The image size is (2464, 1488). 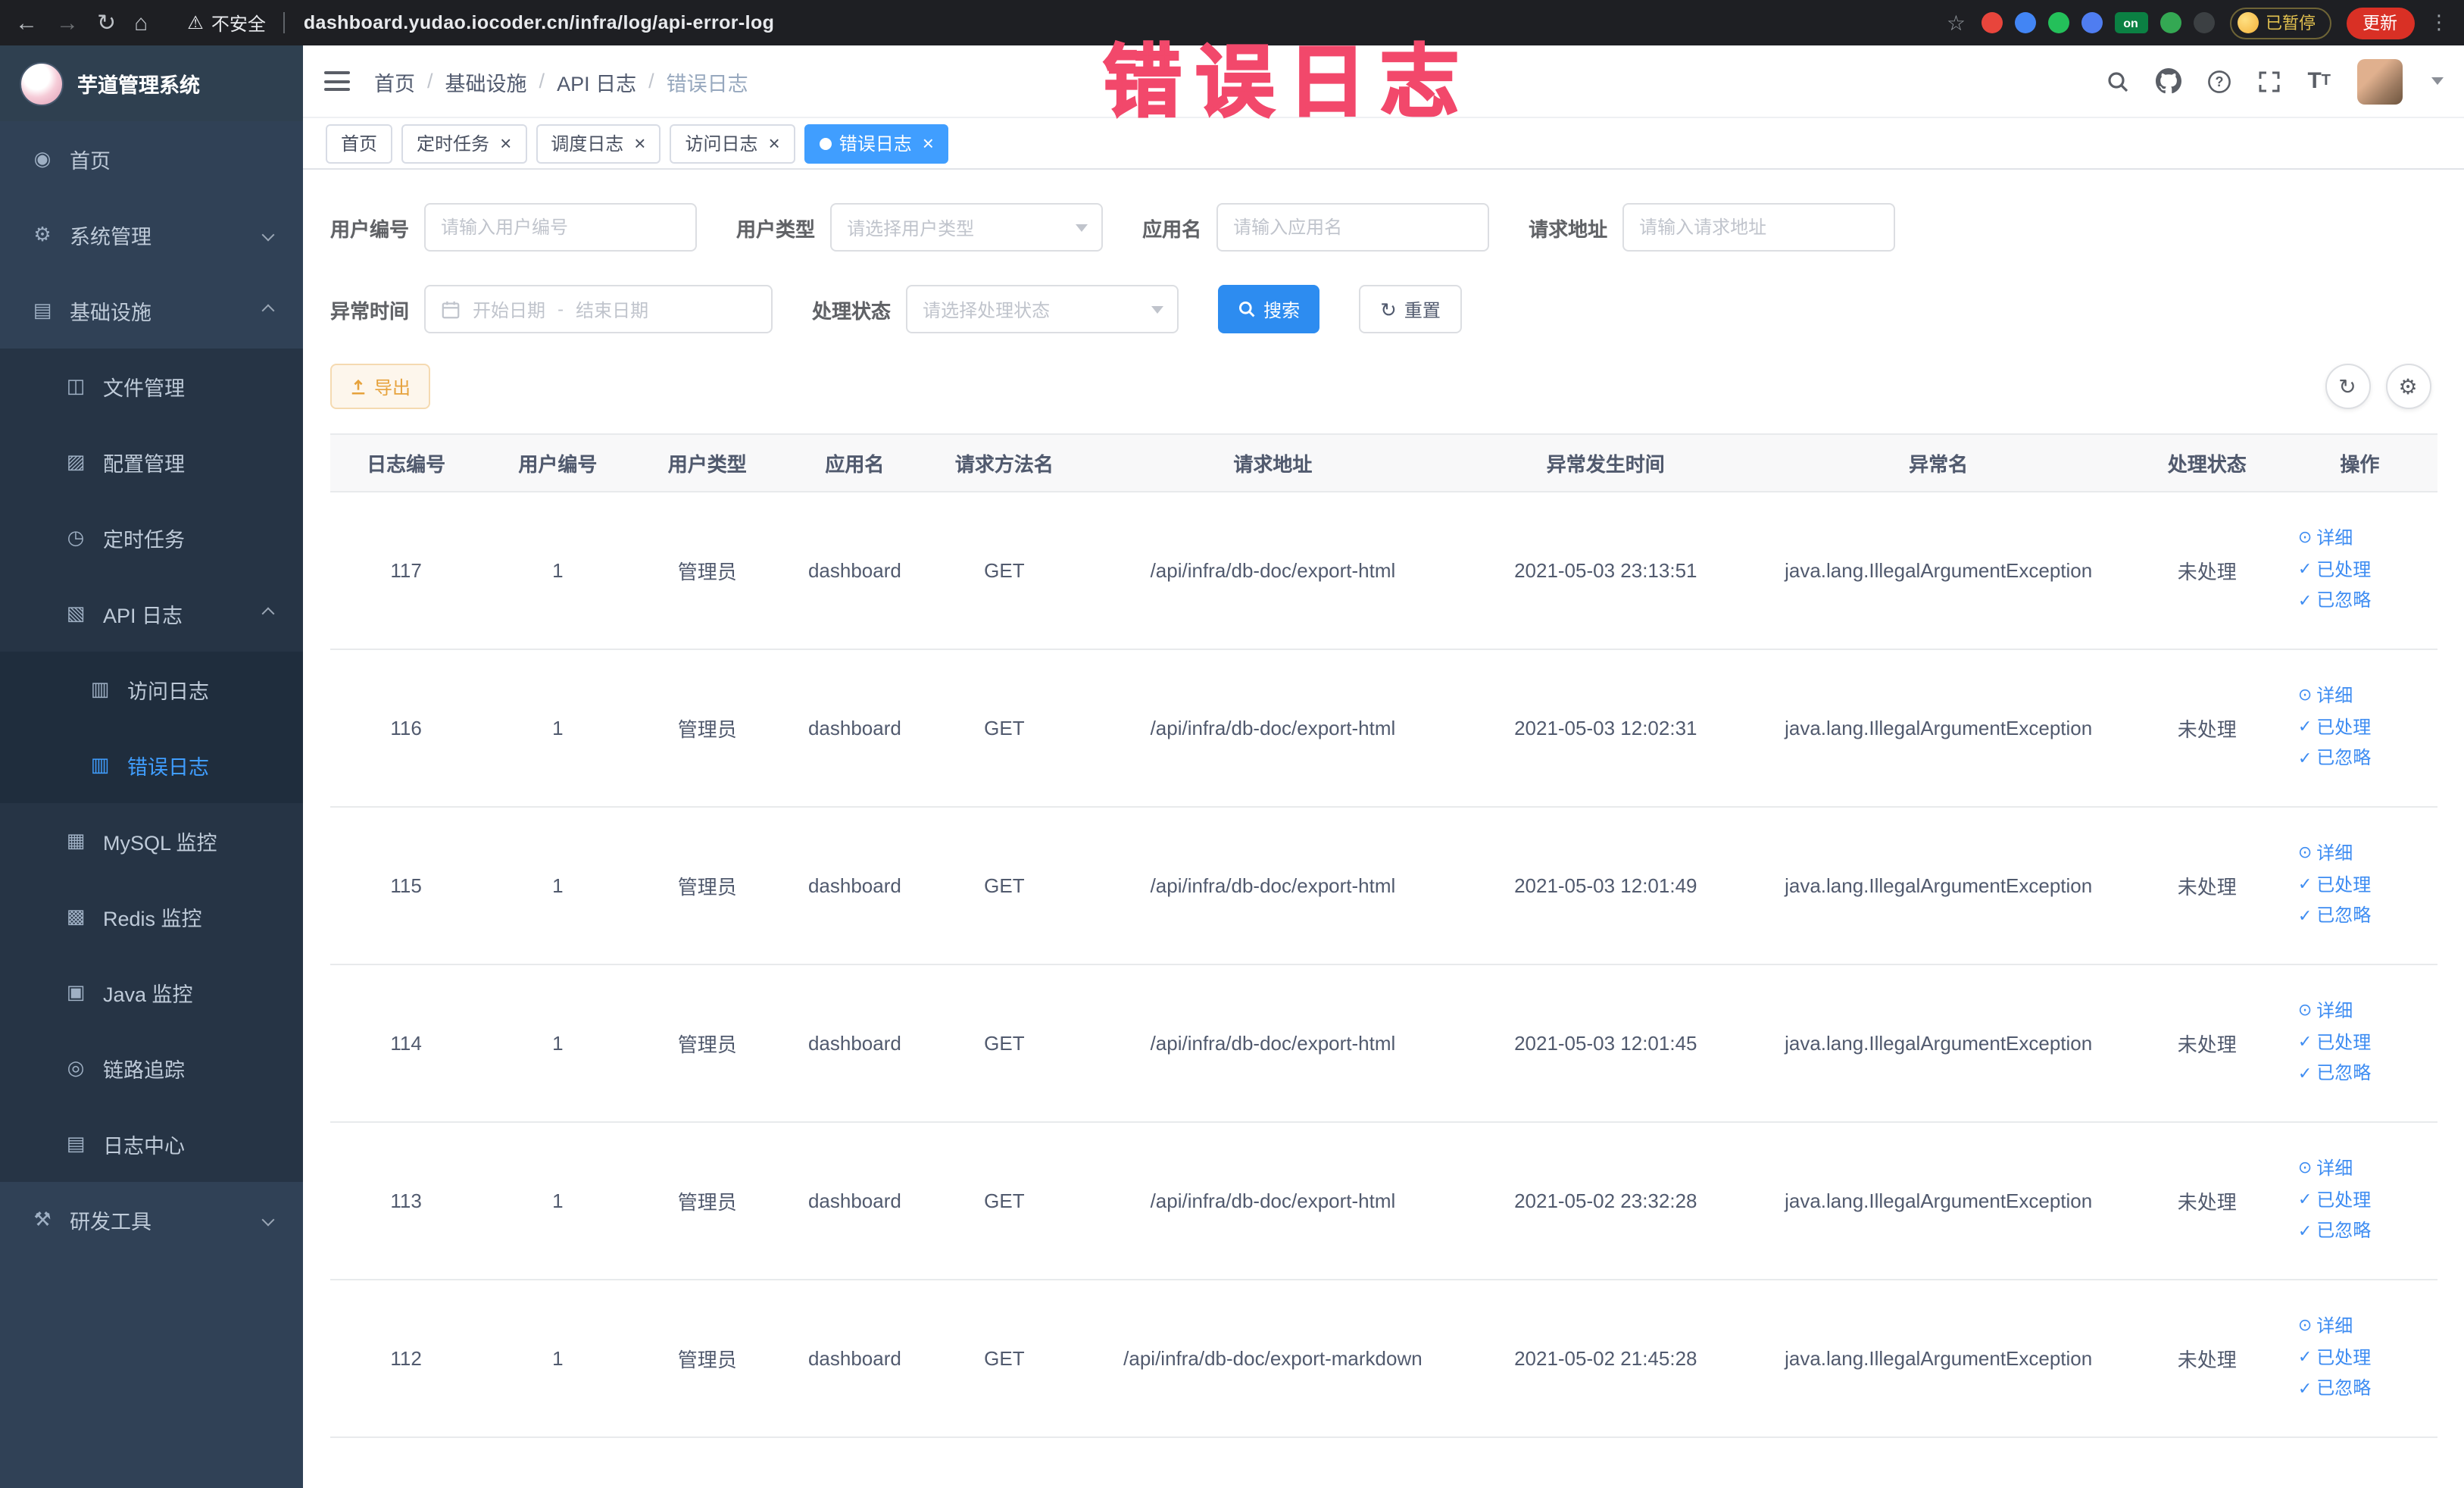 What do you see at coordinates (26, 22) in the screenshot?
I see `back-icon: ←` at bounding box center [26, 22].